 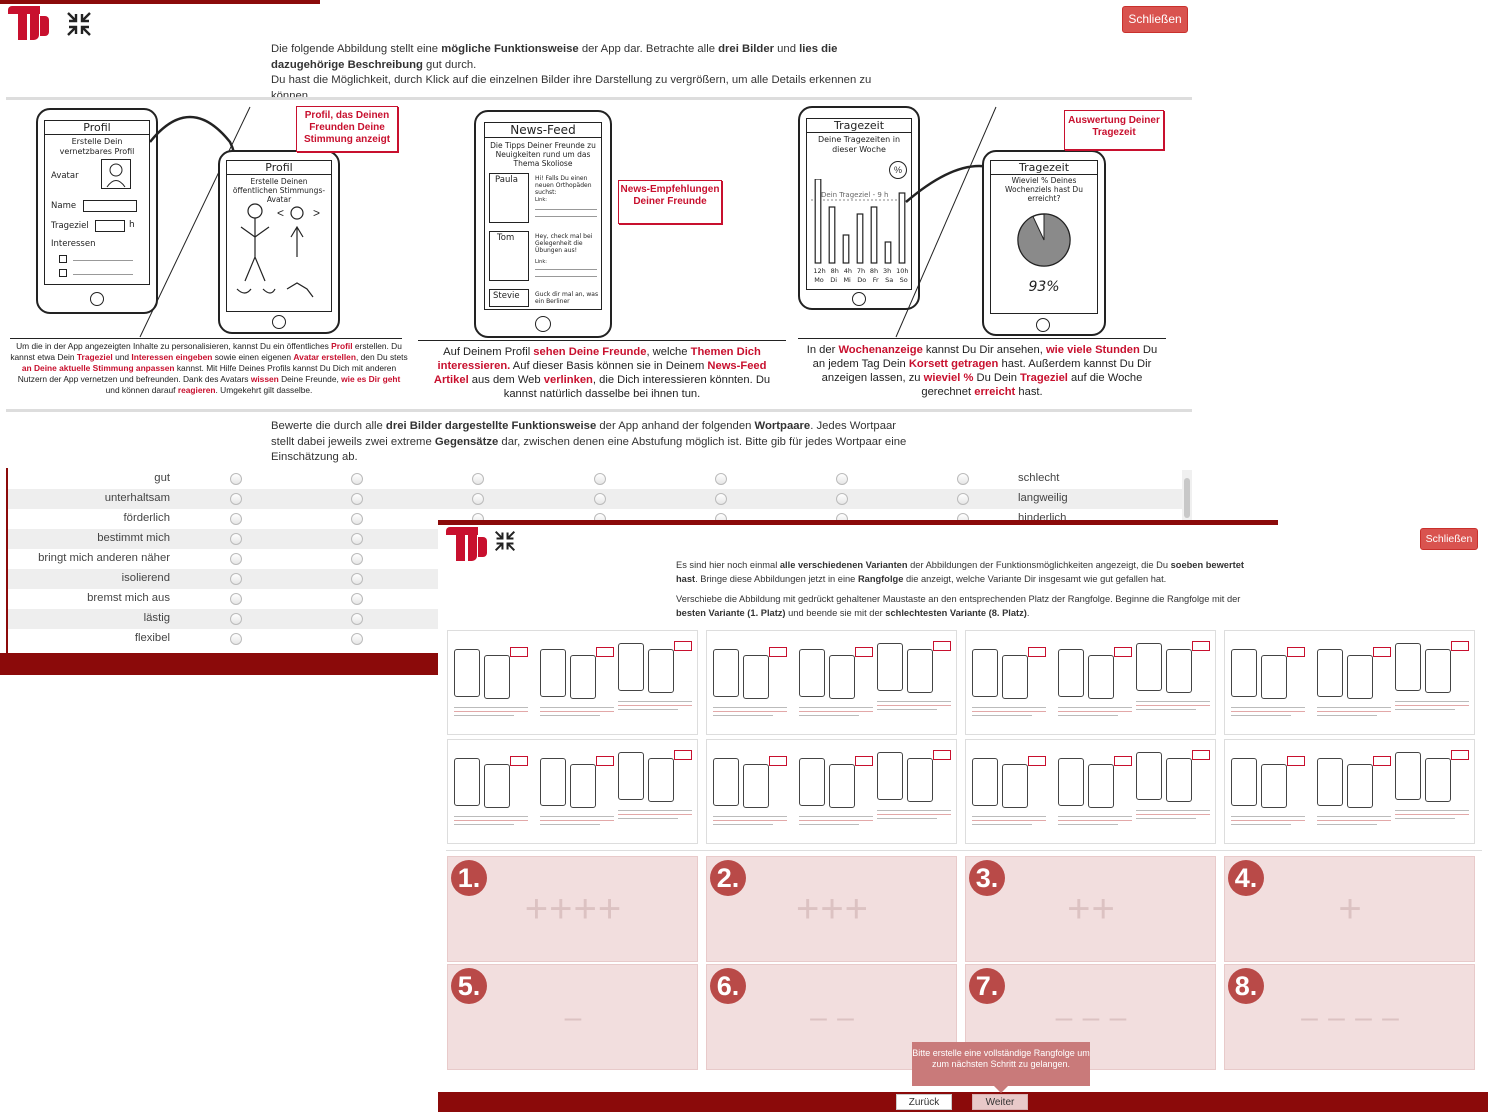 What do you see at coordinates (832, 1017) in the screenshot?
I see `rank-symbol: – –` at bounding box center [832, 1017].